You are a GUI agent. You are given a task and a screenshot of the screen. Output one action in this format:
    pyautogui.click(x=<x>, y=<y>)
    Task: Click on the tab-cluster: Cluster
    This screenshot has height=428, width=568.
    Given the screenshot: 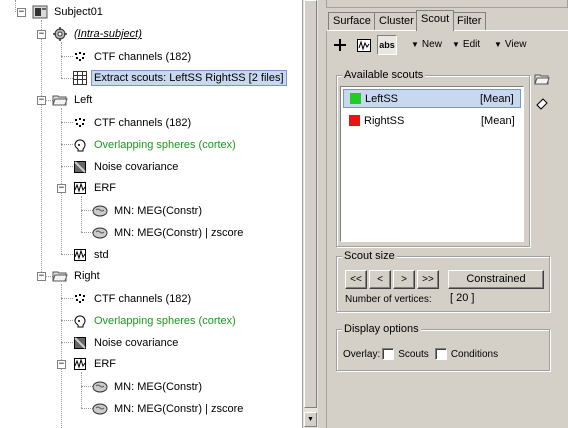 What is the action you would take?
    pyautogui.click(x=396, y=21)
    